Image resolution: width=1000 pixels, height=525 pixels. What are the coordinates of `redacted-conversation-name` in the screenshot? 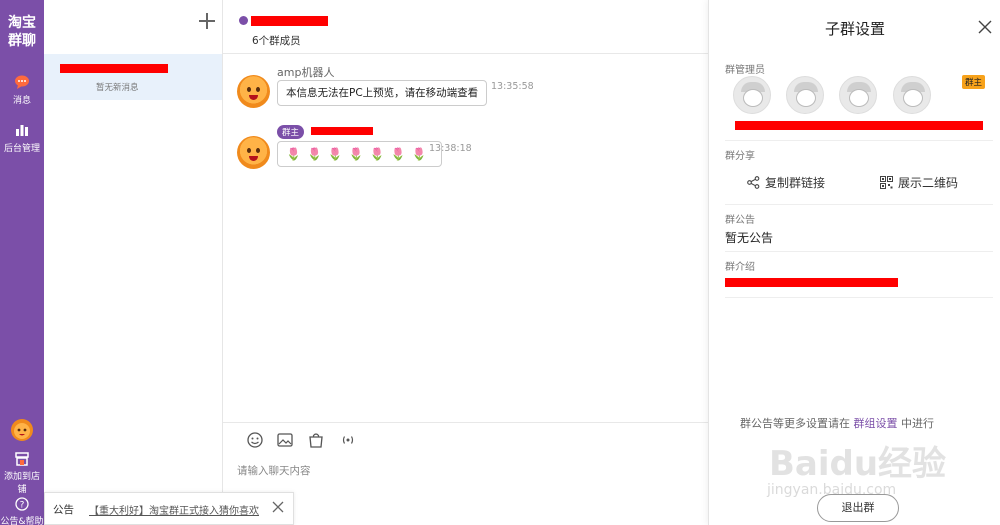 It's located at (114, 68).